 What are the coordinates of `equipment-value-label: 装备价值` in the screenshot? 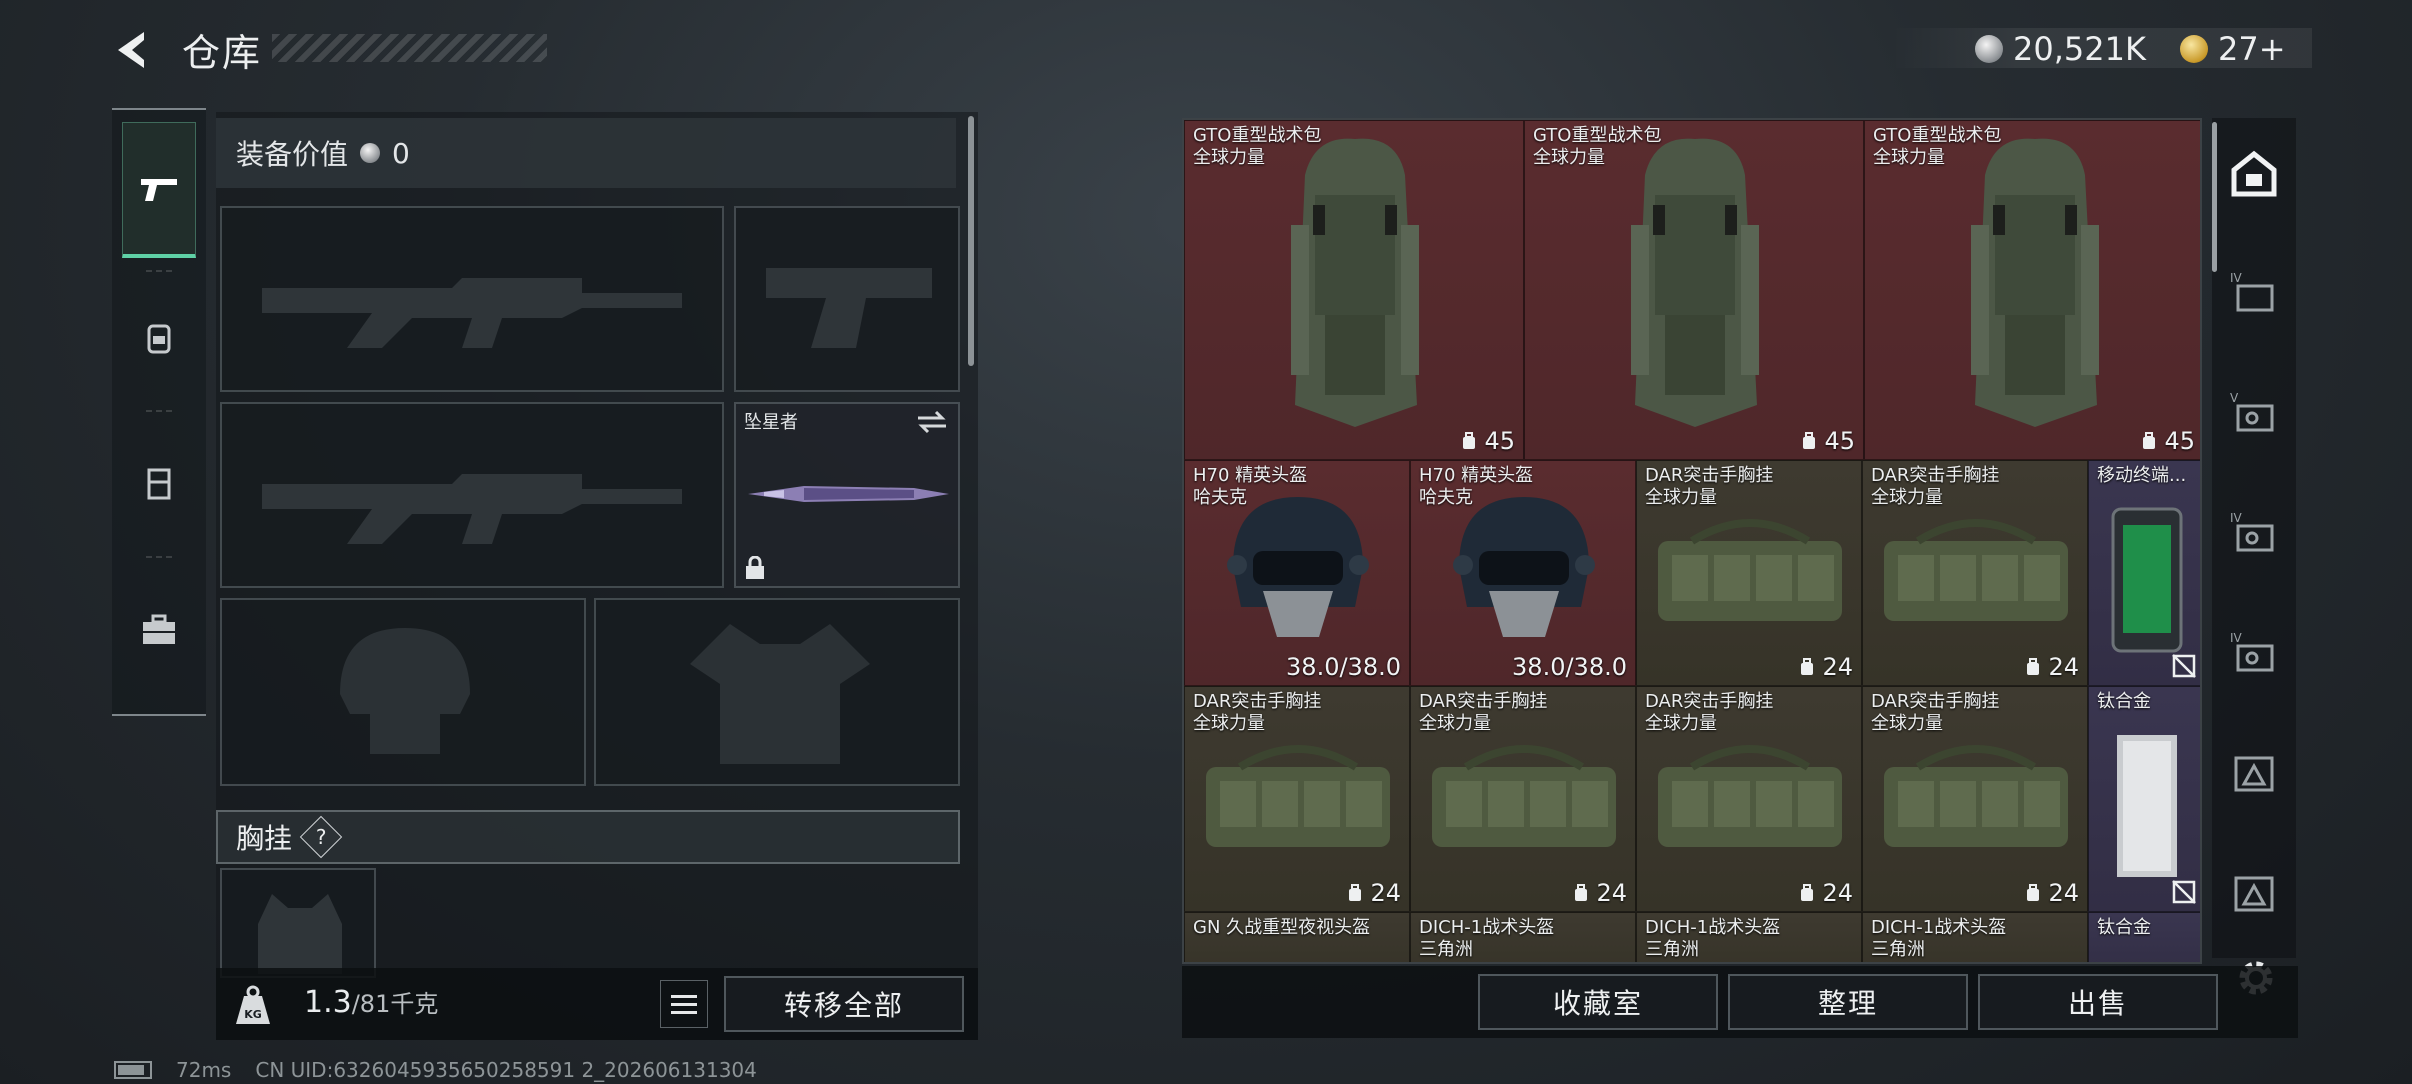 It's located at (292, 154).